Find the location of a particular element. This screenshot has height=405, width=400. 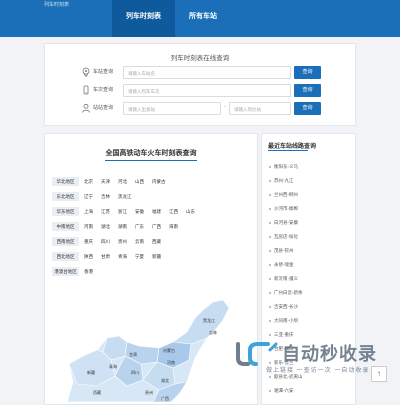

province-link: 陕西 is located at coordinates (92, 256).